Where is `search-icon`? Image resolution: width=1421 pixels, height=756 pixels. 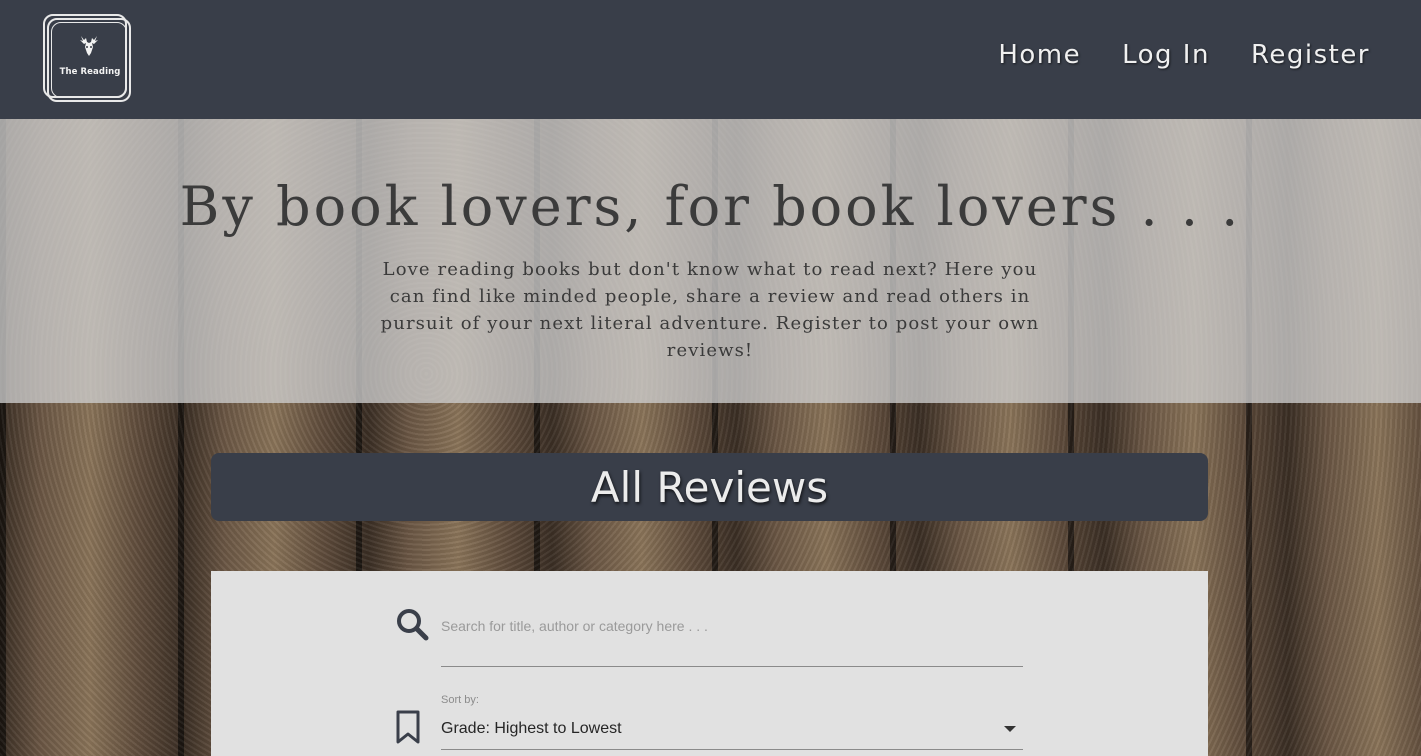 search-icon is located at coordinates (412, 624).